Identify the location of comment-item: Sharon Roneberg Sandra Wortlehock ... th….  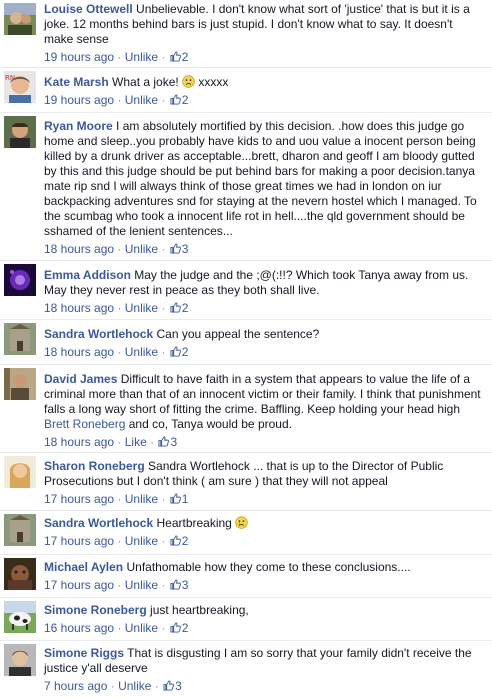
(246, 482).